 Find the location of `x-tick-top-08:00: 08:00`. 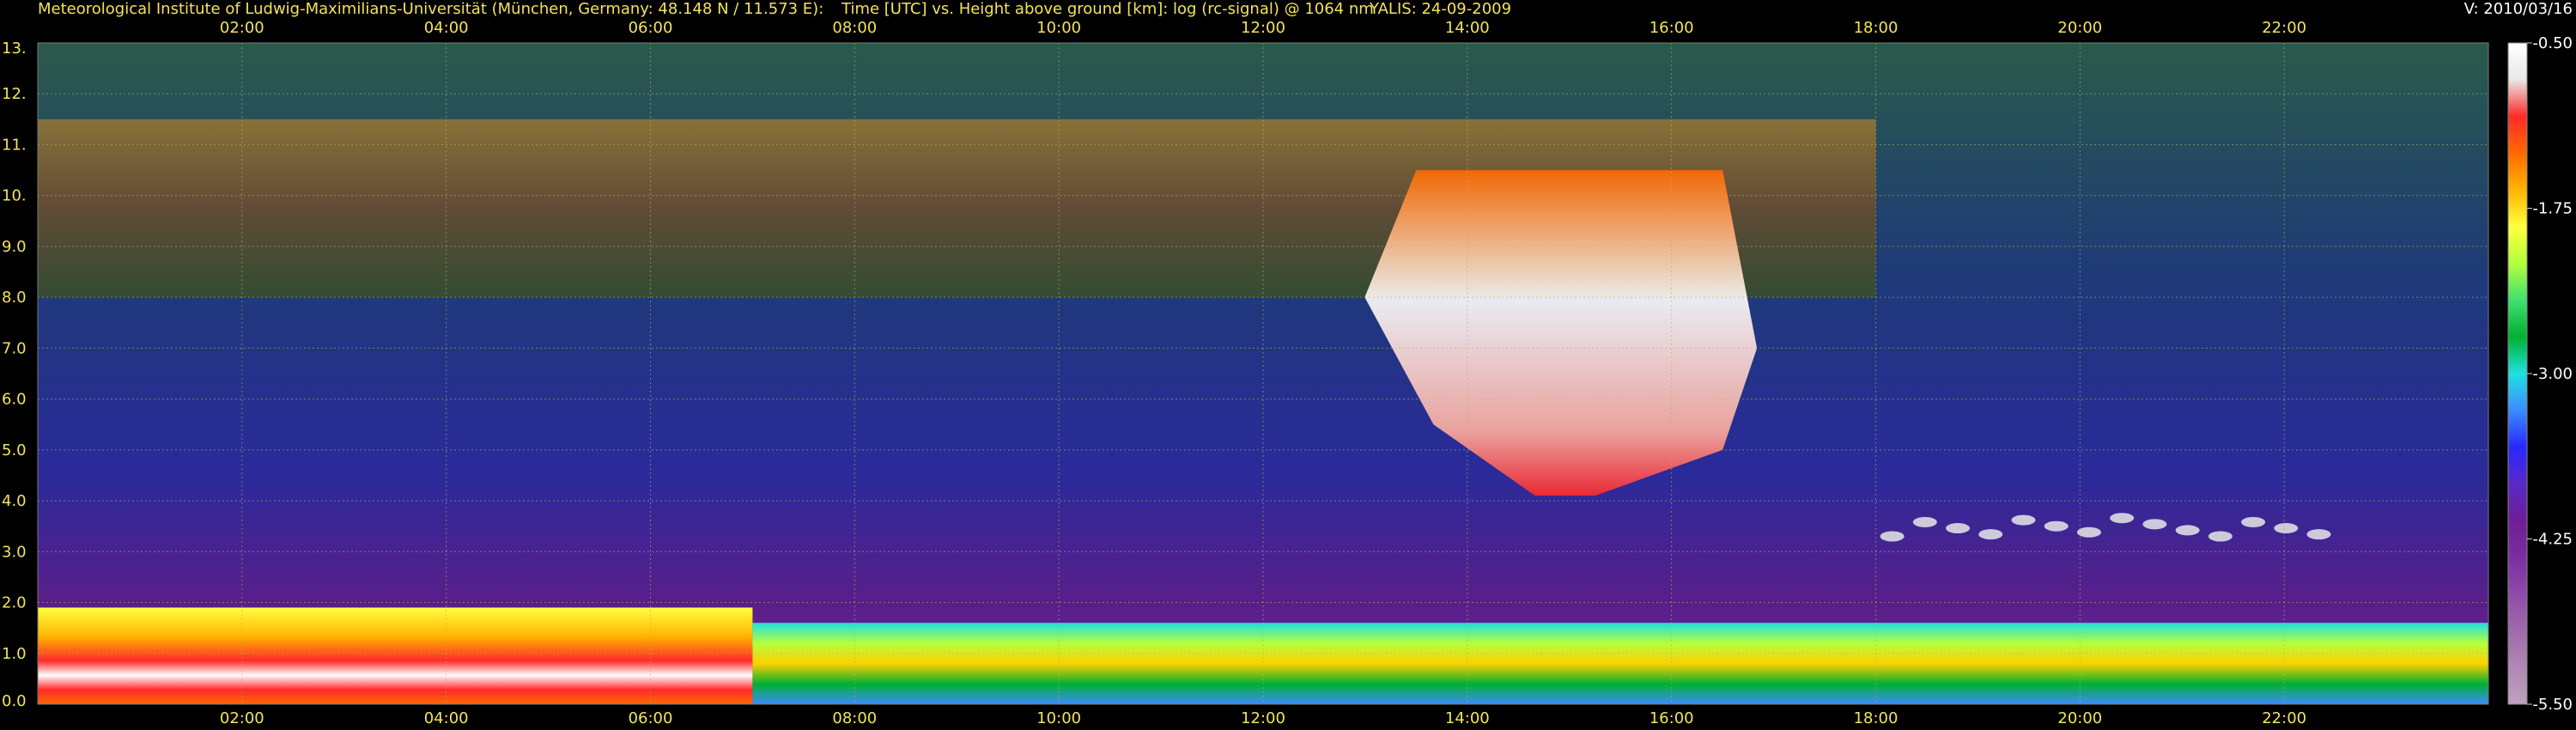

x-tick-top-08:00: 08:00 is located at coordinates (854, 28).